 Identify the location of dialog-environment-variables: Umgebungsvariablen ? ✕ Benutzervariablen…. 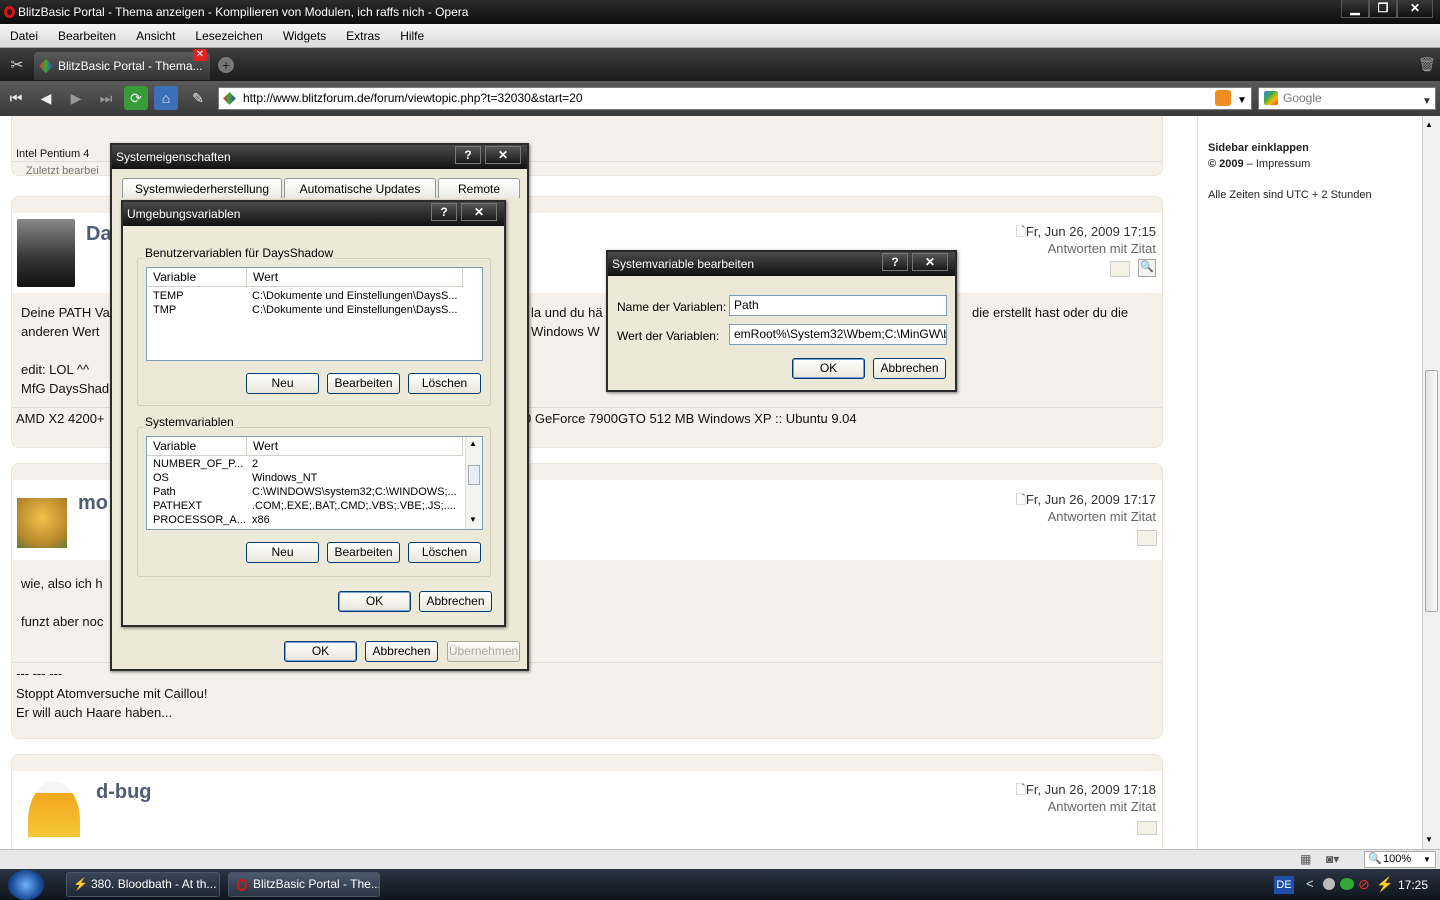
(313, 413).